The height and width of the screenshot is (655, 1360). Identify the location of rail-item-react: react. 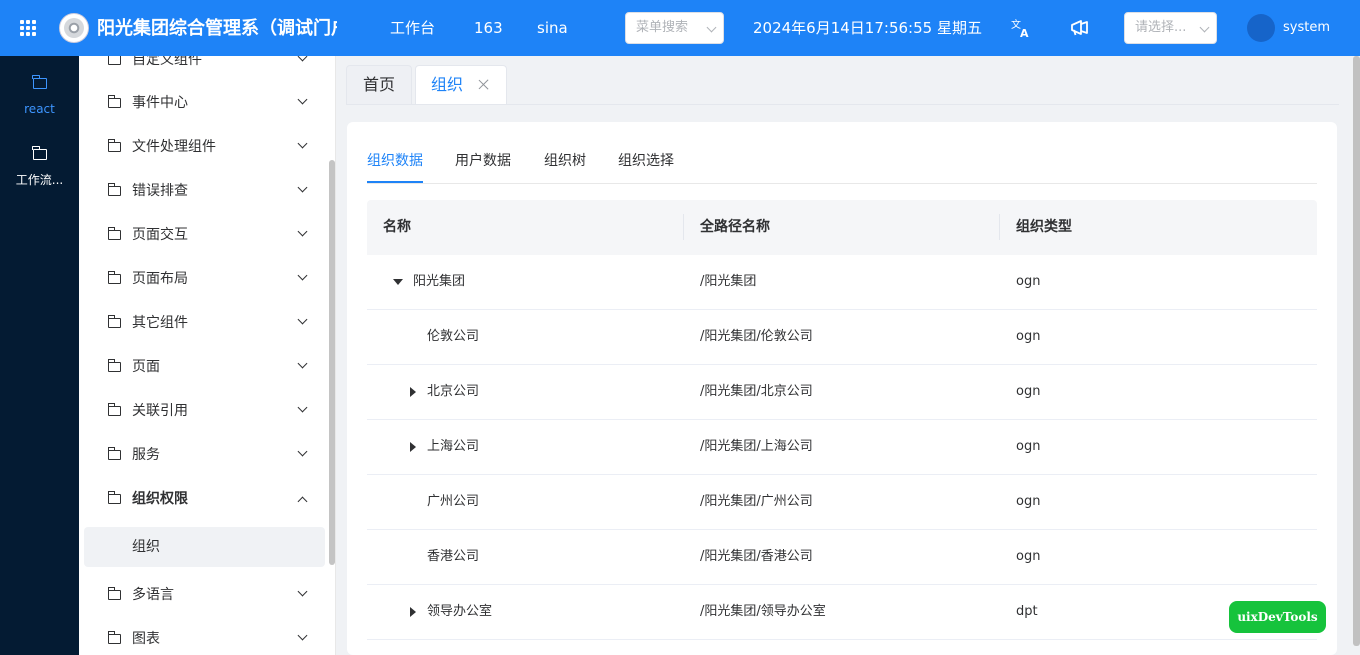
(39, 96).